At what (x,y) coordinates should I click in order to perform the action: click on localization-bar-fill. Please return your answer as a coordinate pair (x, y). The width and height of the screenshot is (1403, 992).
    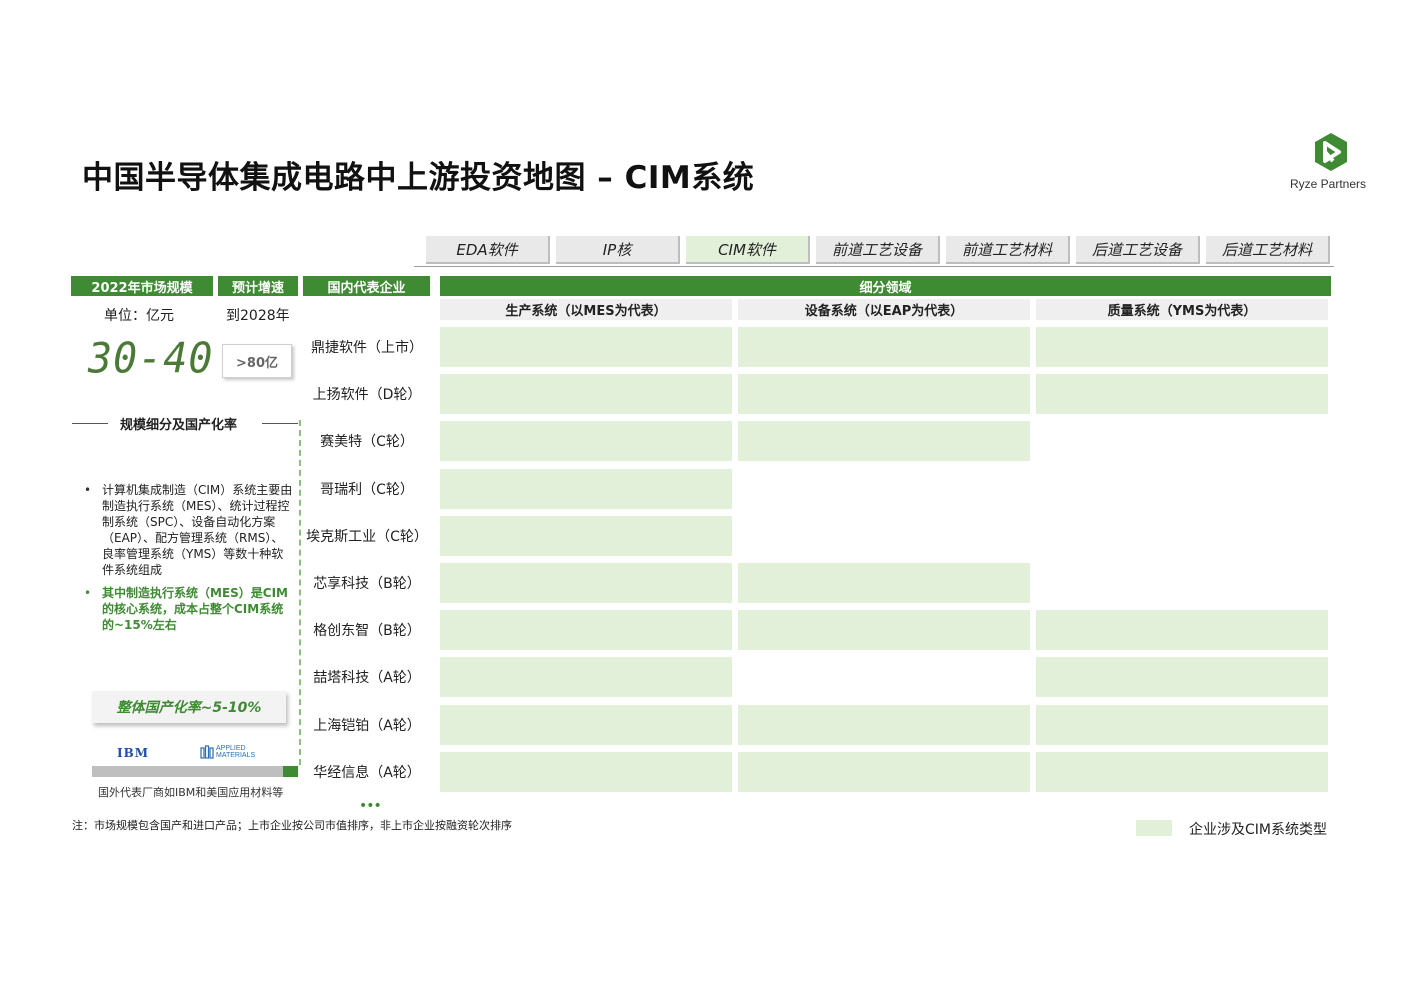
    Looking at the image, I should click on (290, 771).